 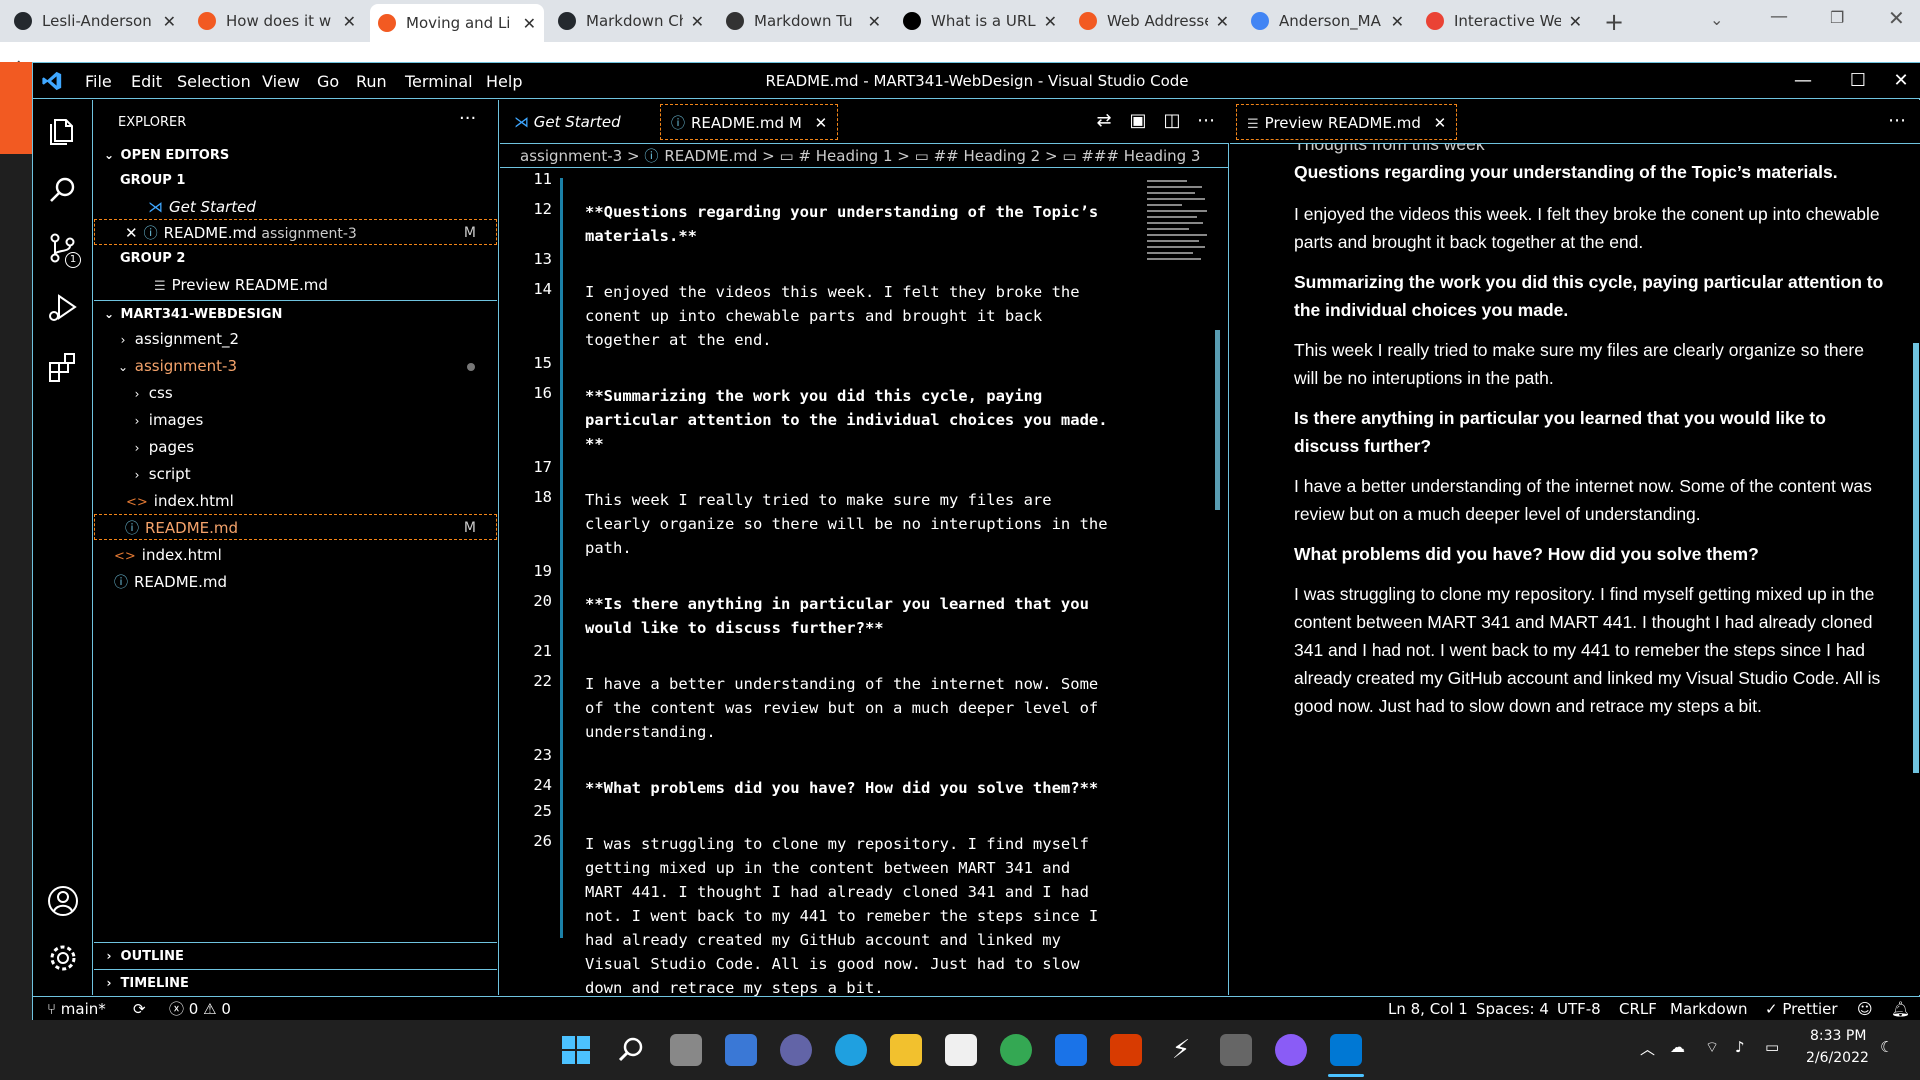 I want to click on cloud-icon: ☁, so click(x=1677, y=1047).